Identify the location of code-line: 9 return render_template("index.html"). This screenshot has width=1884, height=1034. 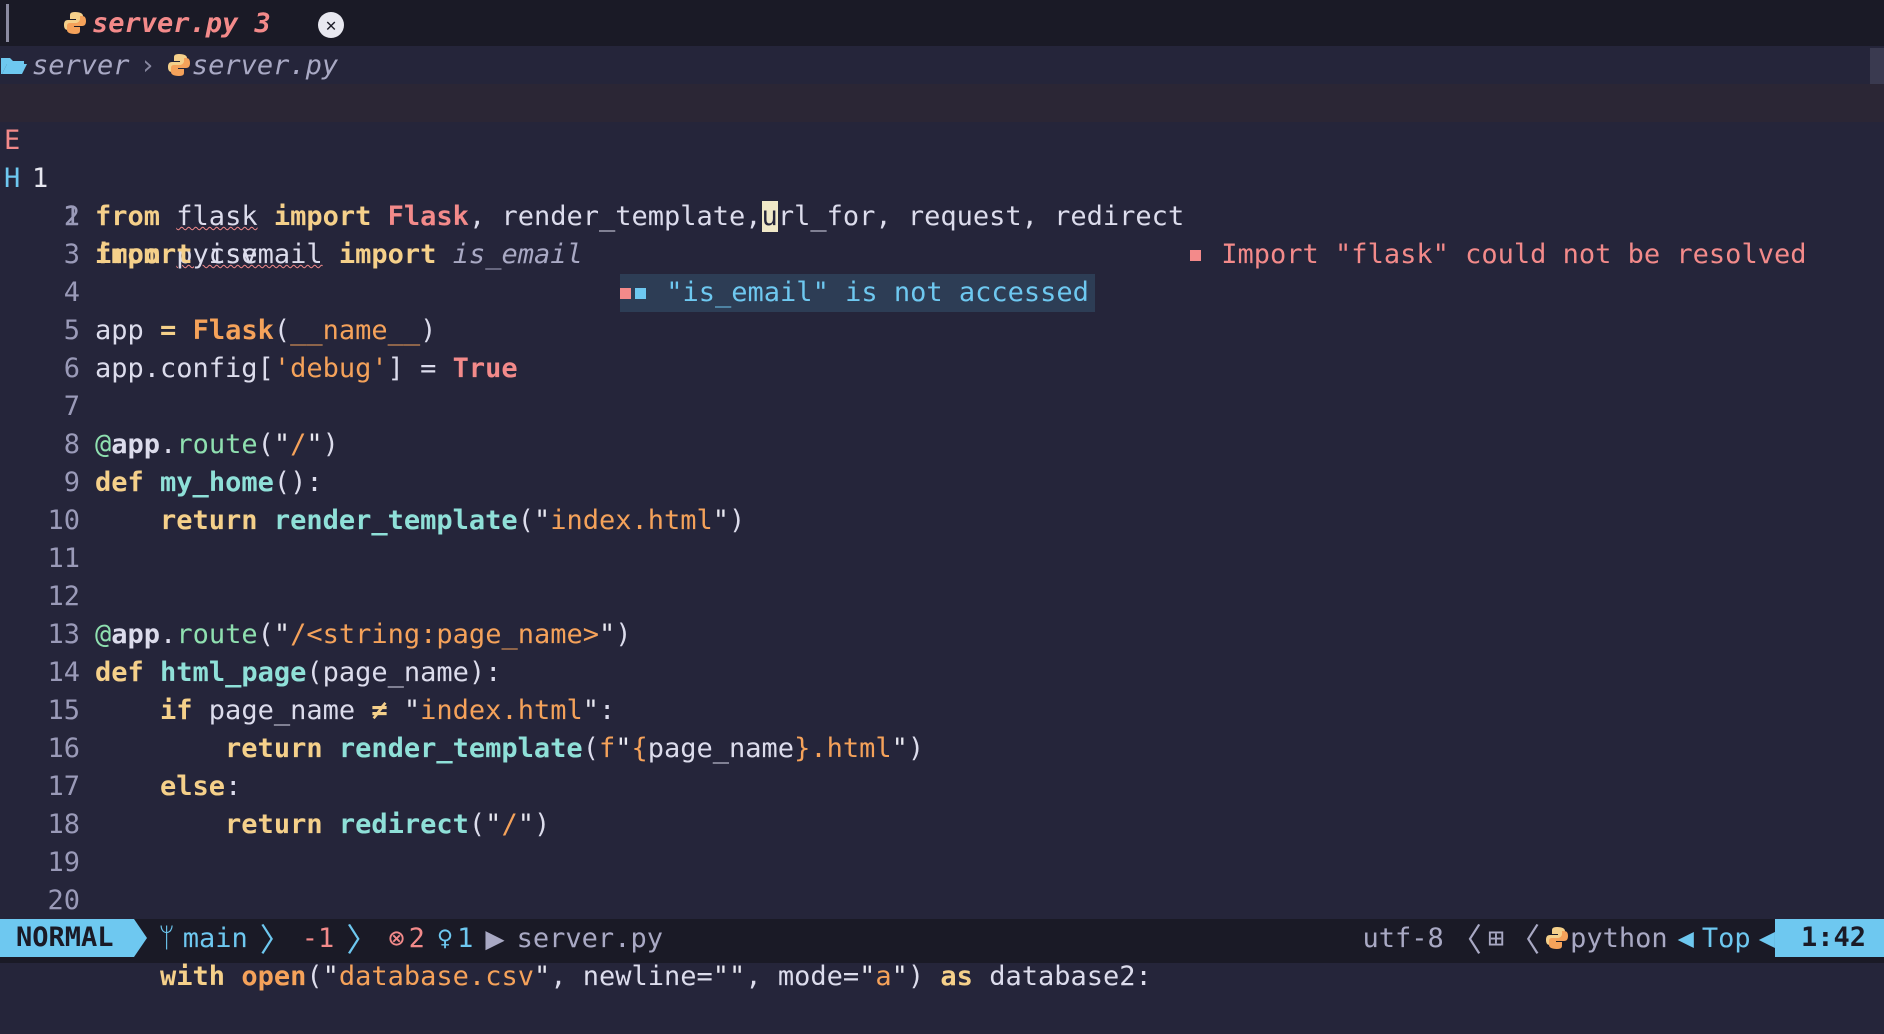
(942, 481).